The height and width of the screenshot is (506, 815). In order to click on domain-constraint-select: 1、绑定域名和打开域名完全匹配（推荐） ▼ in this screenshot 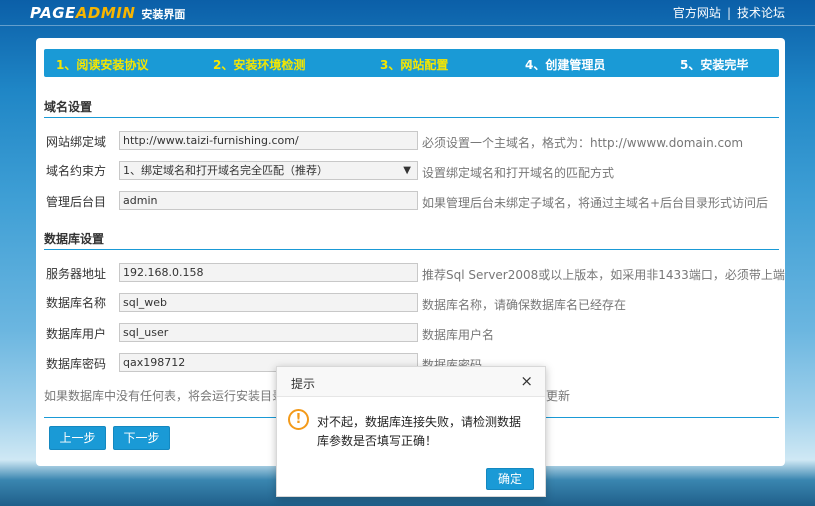, I will do `click(268, 170)`.